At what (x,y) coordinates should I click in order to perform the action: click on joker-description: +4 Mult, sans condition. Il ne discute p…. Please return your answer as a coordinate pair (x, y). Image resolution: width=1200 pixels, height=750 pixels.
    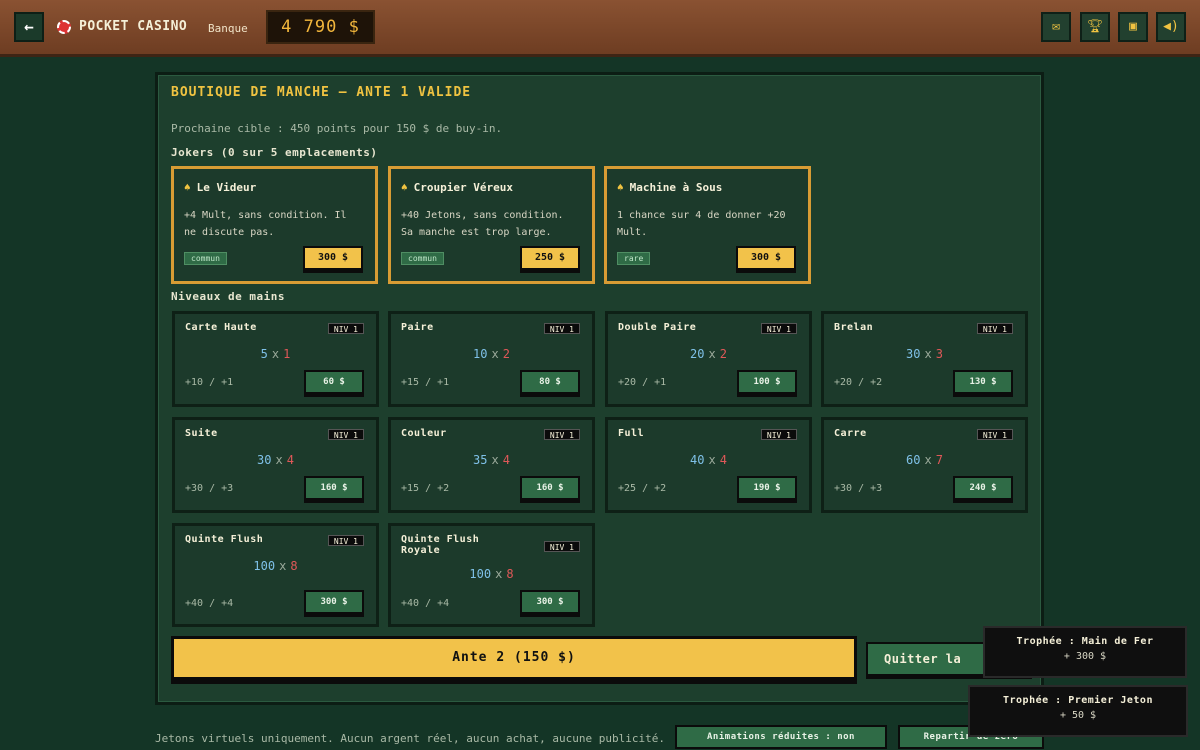
    Looking at the image, I should click on (265, 224).